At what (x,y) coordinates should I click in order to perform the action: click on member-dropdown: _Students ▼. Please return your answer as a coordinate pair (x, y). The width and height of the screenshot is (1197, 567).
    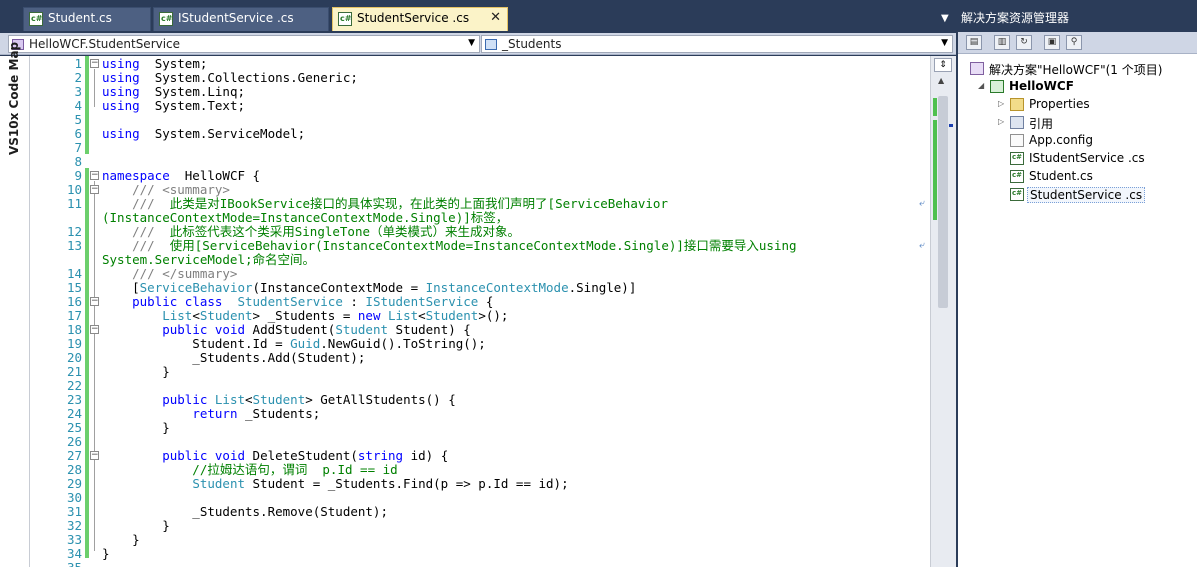
    Looking at the image, I should click on (717, 44).